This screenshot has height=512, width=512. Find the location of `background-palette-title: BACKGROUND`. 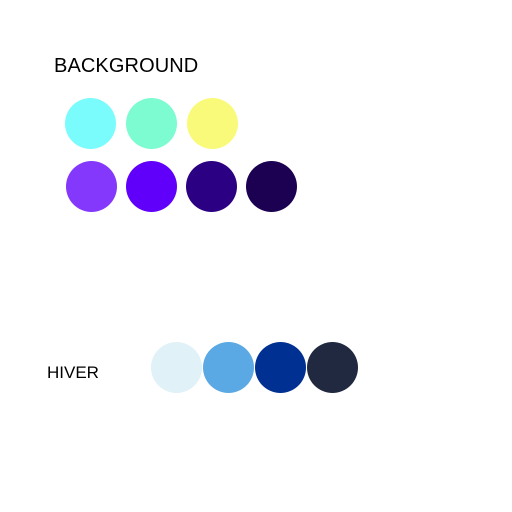

background-palette-title: BACKGROUND is located at coordinates (126, 66).